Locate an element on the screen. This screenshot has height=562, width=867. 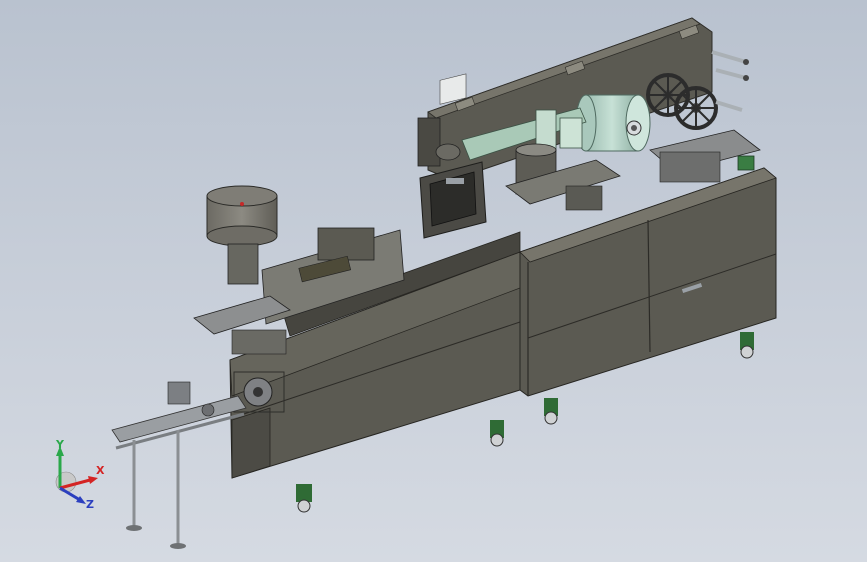
y-axis-label: Y is located at coordinates (60, 445).